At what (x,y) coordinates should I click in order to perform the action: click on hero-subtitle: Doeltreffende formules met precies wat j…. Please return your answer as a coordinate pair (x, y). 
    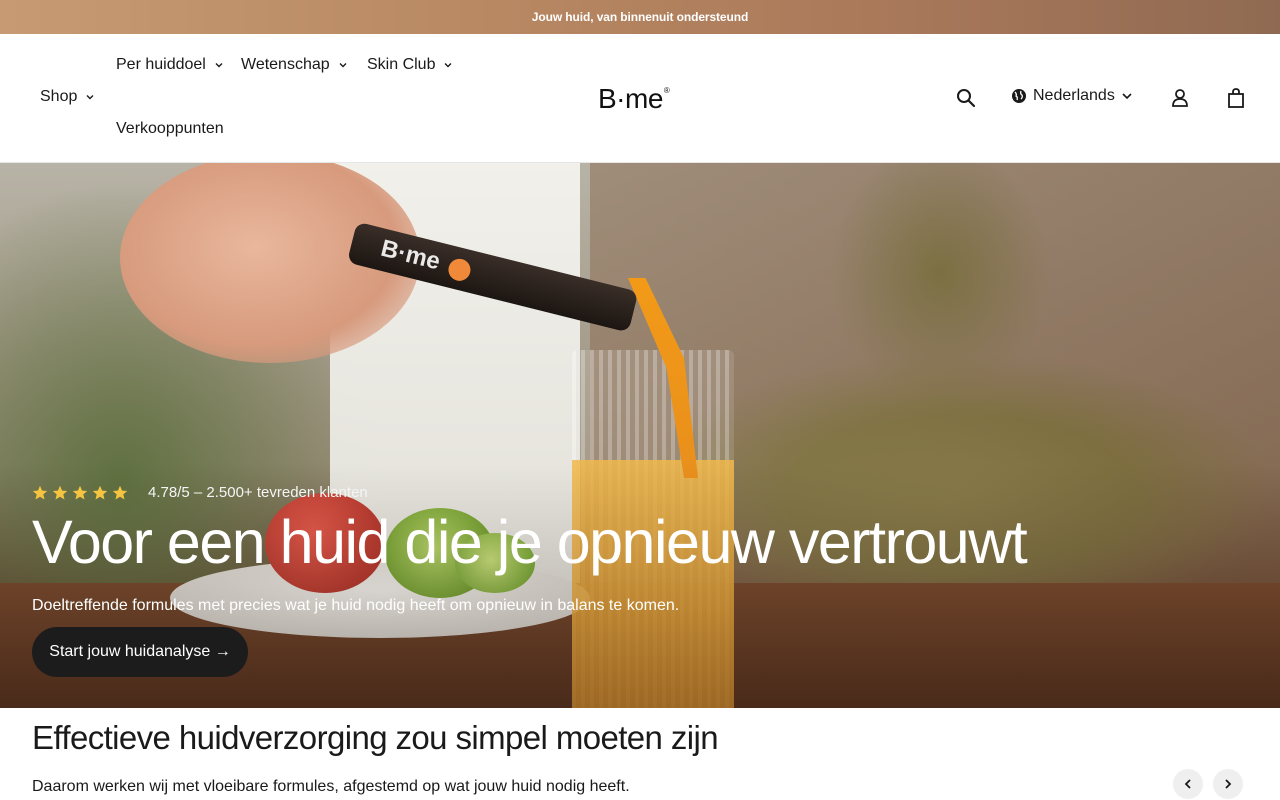
    Looking at the image, I should click on (356, 605).